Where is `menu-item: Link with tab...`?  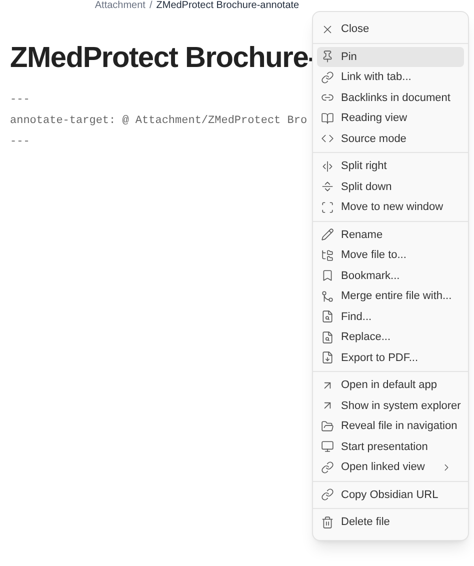 menu-item: Link with tab... is located at coordinates (390, 77).